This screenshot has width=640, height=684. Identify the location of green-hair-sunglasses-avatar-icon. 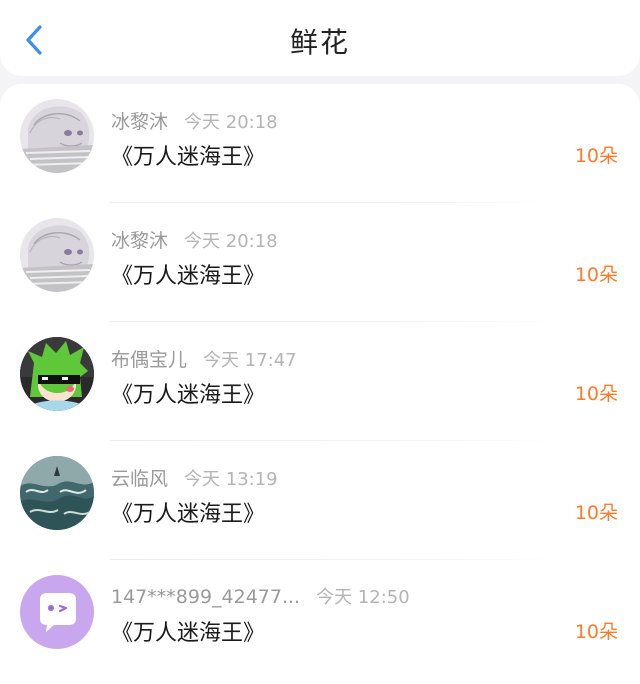
(57, 374).